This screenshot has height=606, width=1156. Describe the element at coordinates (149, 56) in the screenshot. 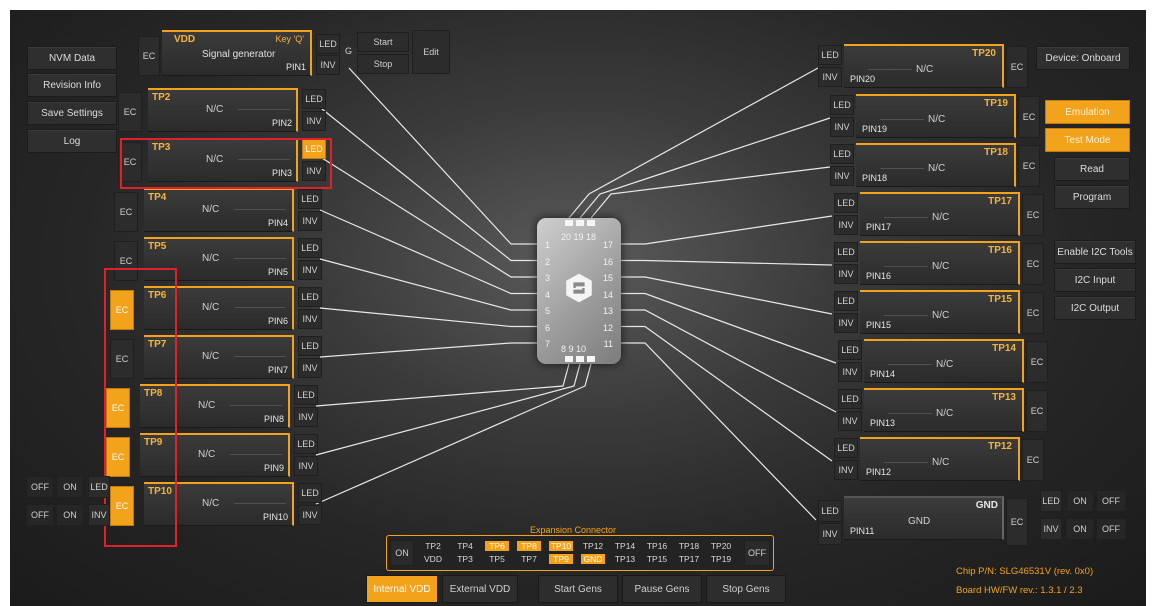

I see `vdd-ec-button: EC` at that location.